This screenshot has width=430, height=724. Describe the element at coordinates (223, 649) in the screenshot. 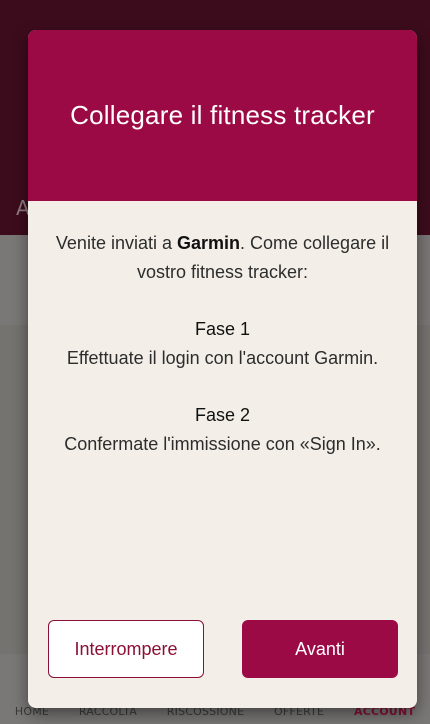

I see `dialog-actions: Interrompere Avanti` at that location.